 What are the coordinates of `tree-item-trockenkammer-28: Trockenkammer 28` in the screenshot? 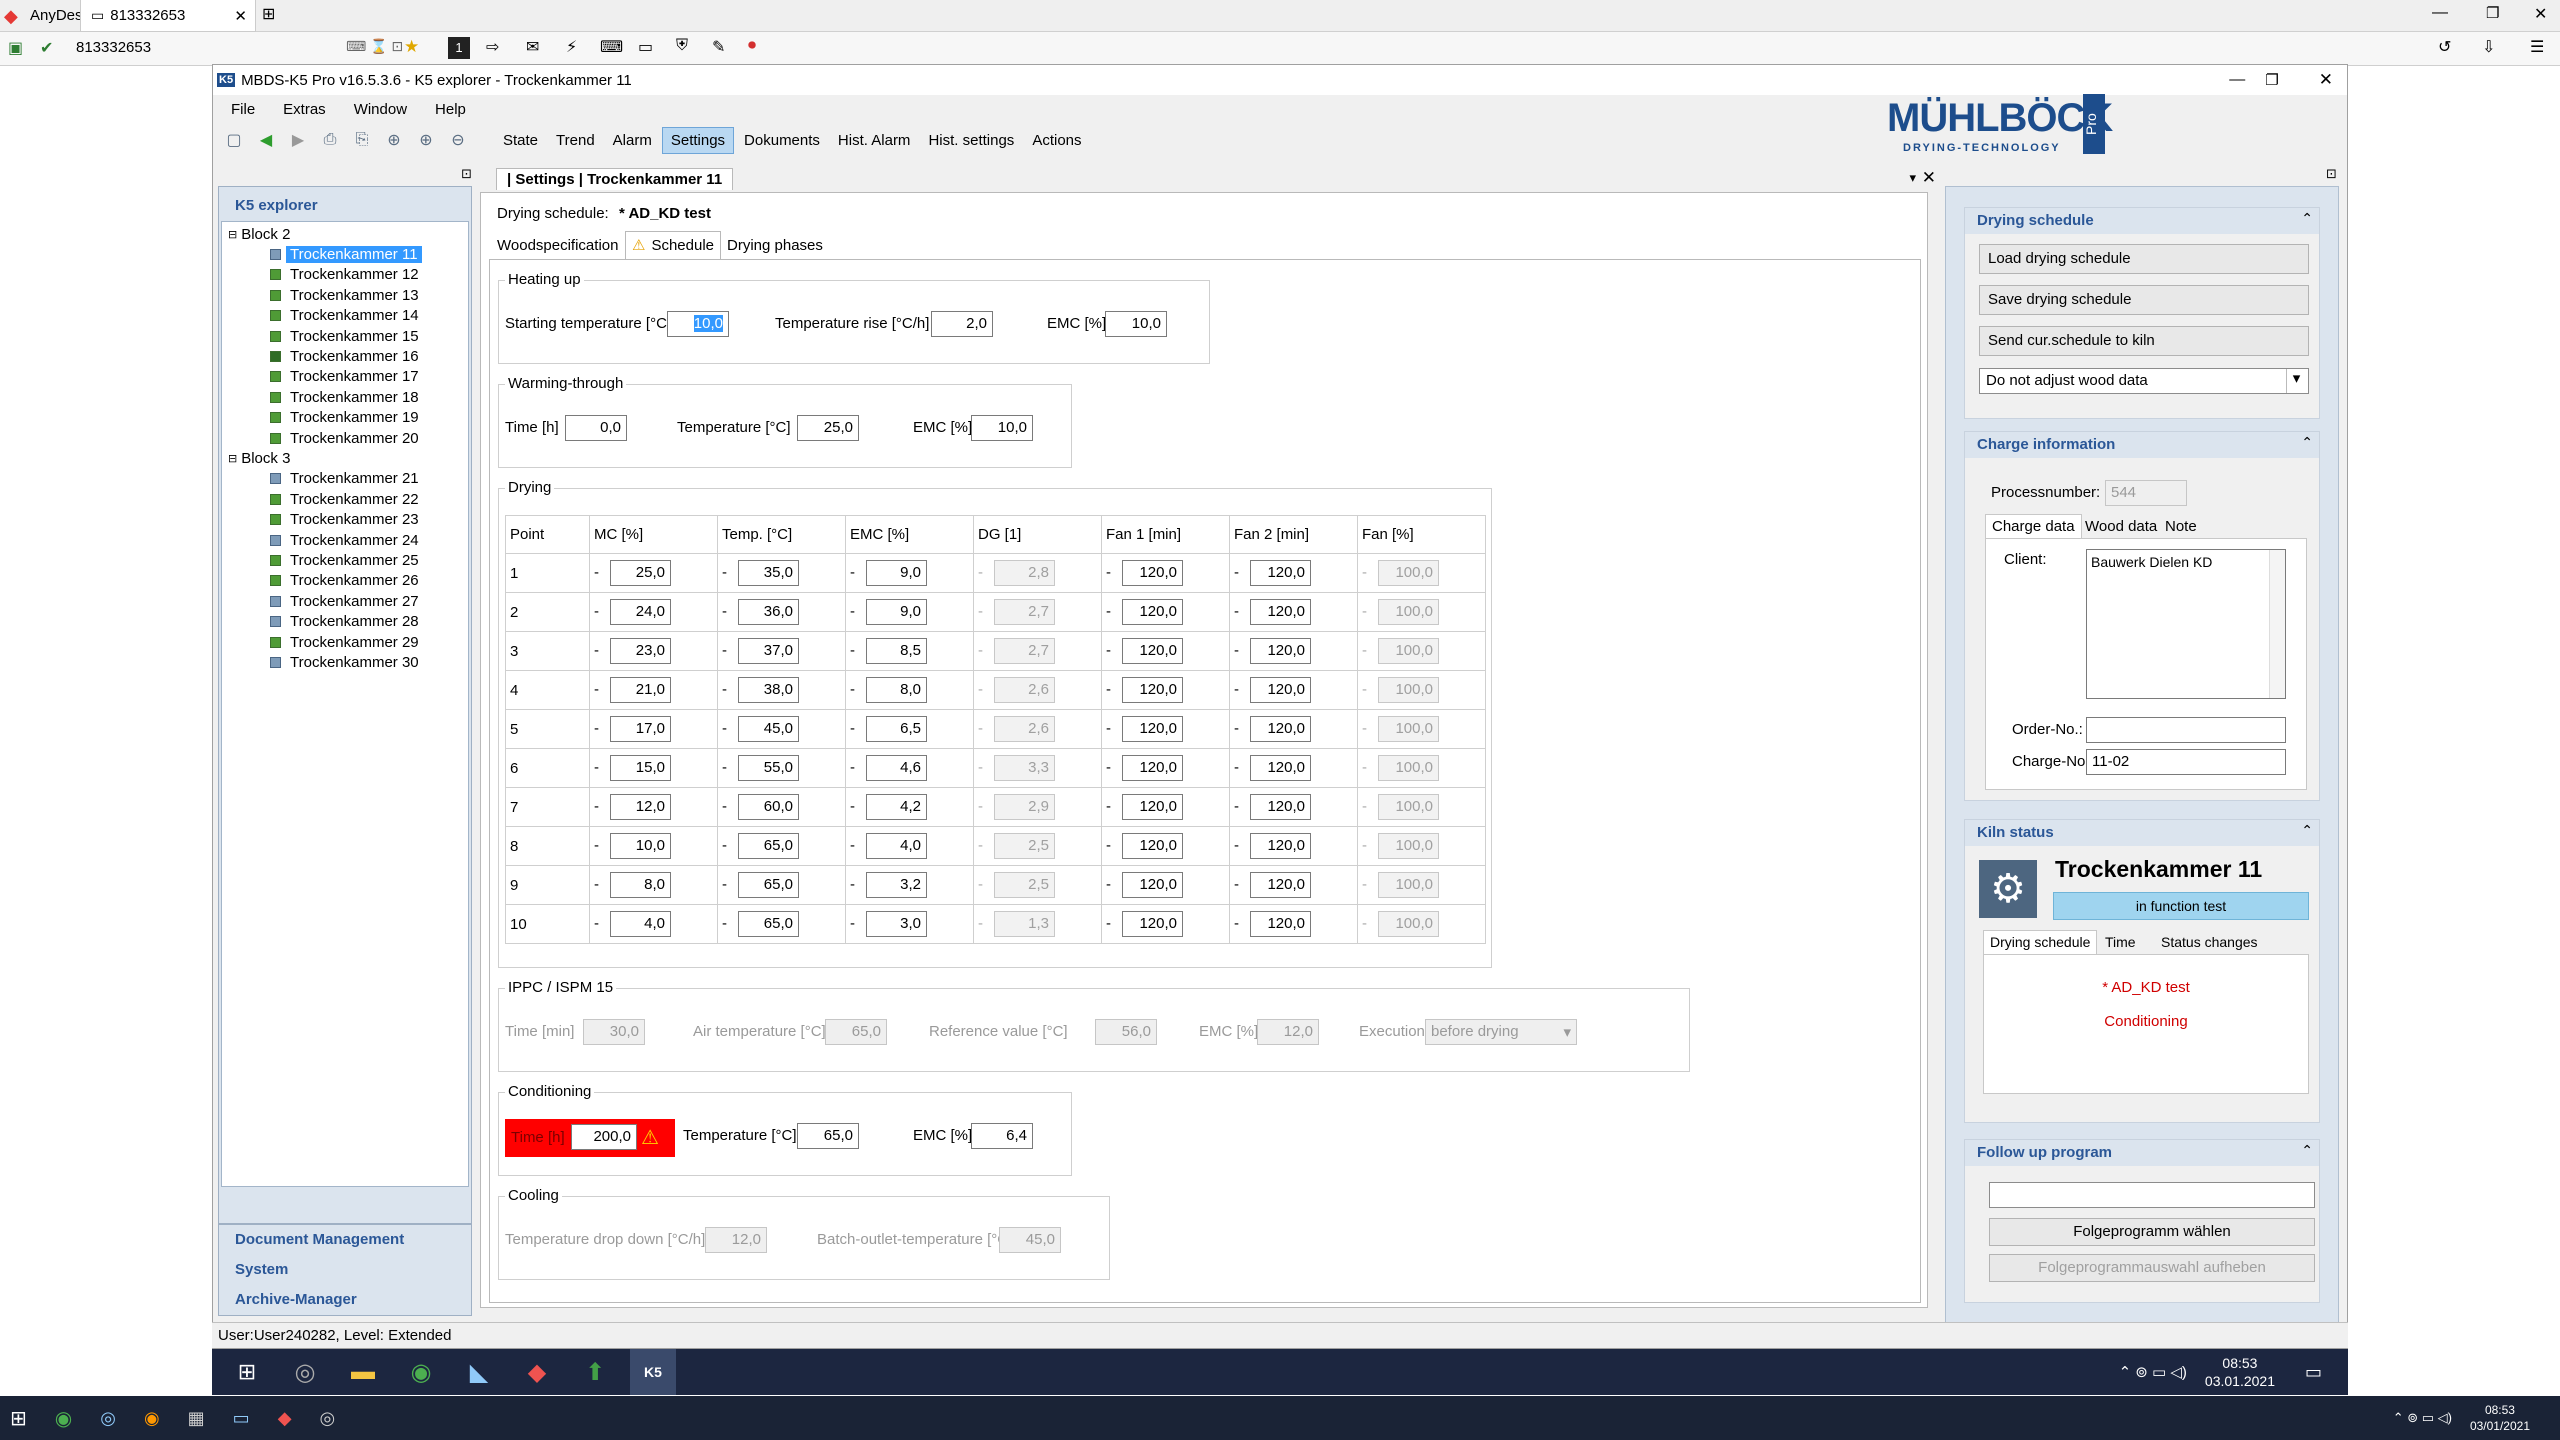 It's located at (346, 621).